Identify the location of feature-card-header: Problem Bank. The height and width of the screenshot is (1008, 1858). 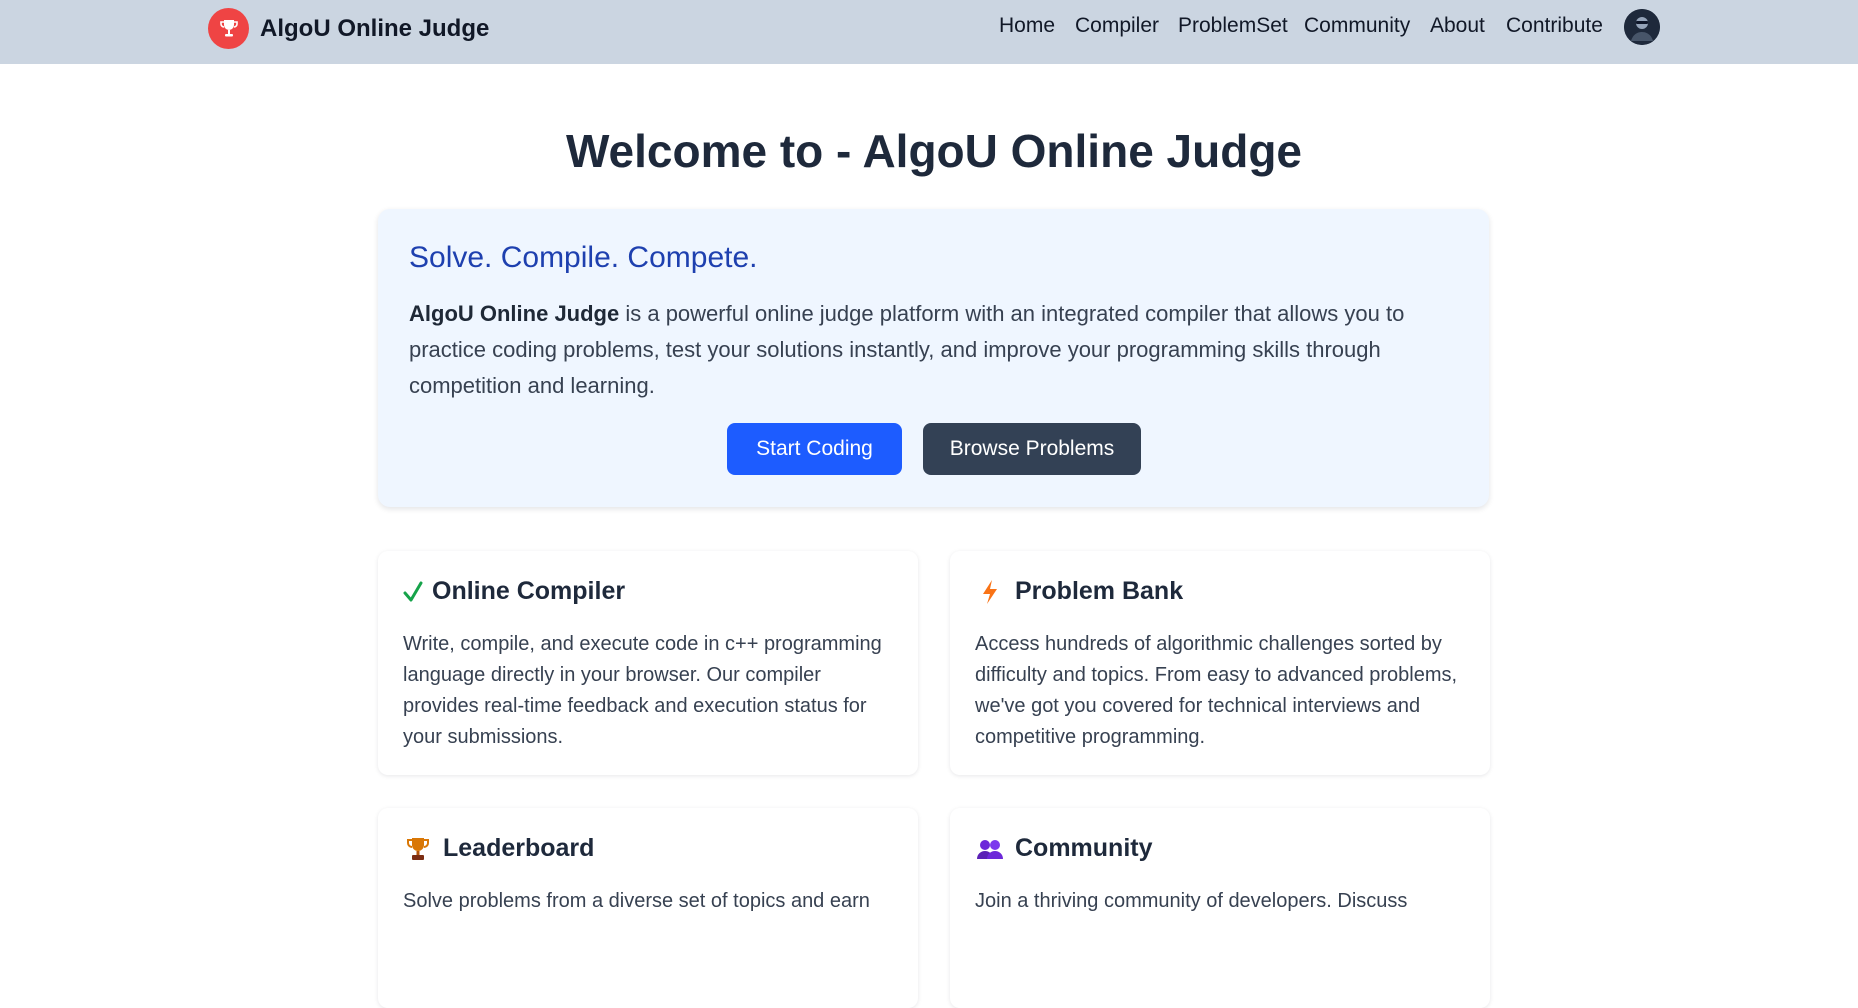
(1079, 591).